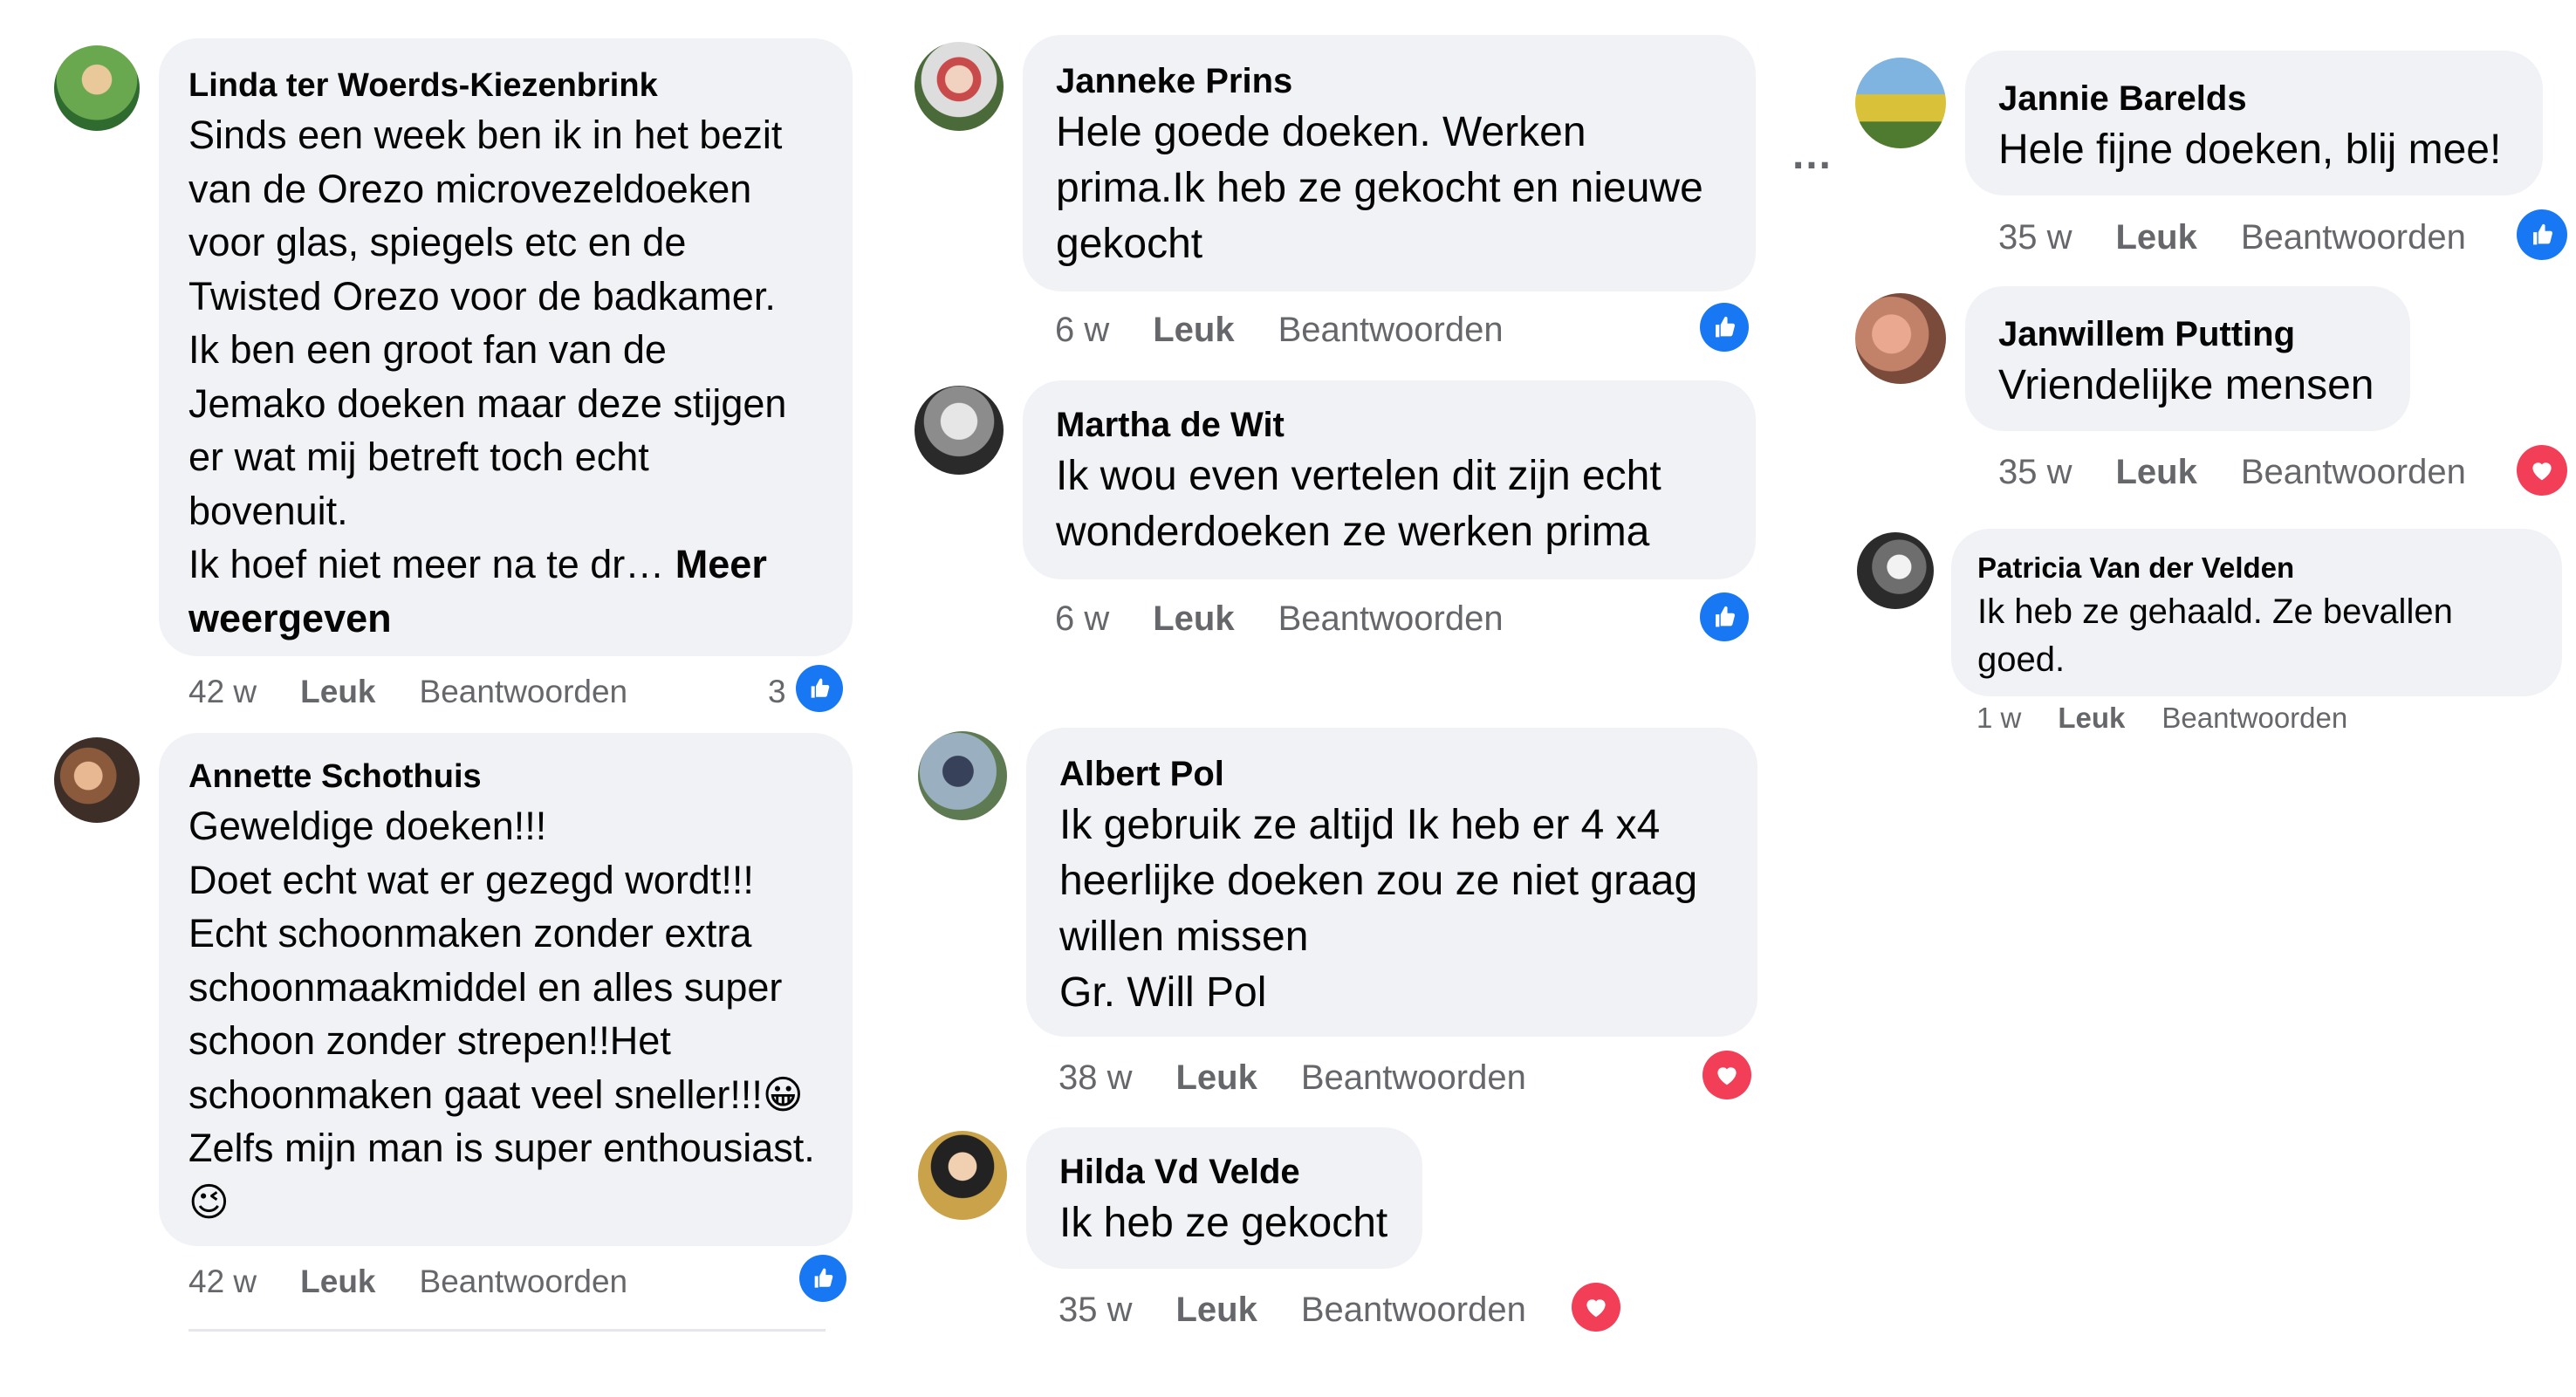 Image resolution: width=2576 pixels, height=1397 pixels. Describe the element at coordinates (1241, 1171) in the screenshot. I see `comment-author: Hilda Vd Velde` at that location.